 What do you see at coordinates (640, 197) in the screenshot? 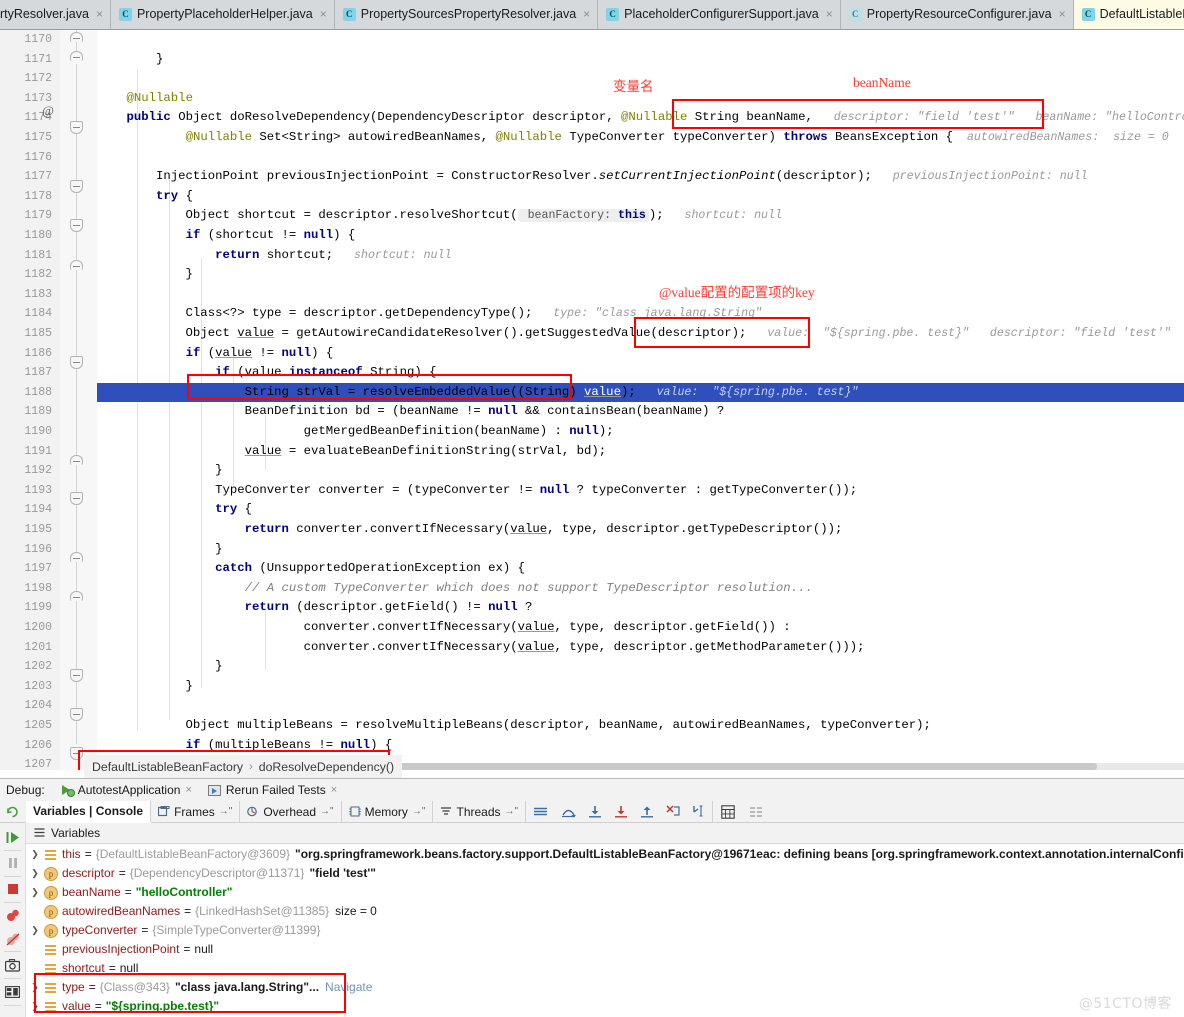
I see `code-line: try {` at bounding box center [640, 197].